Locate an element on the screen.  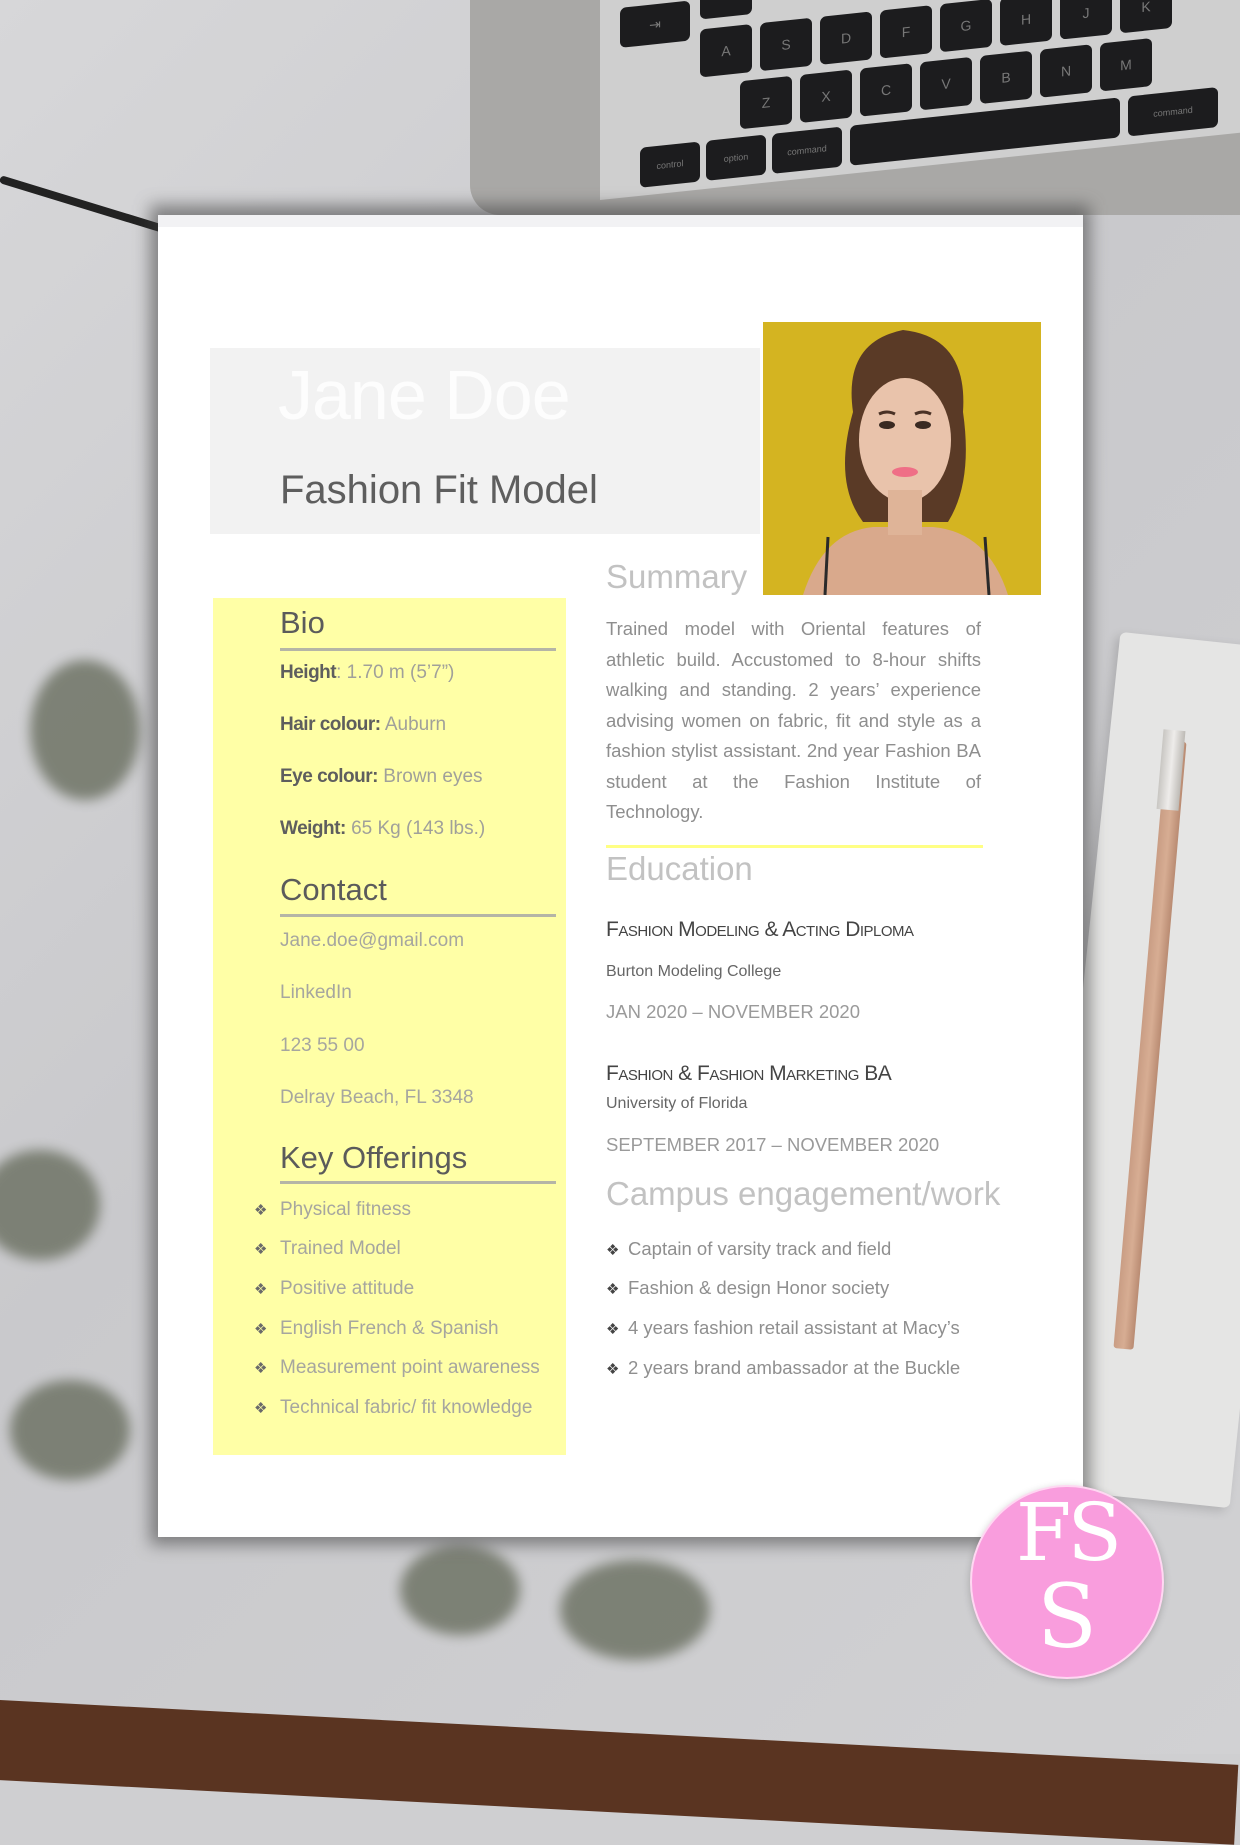
offering-text: Technical fabric/ fit knowledge is located at coordinates (406, 1407).